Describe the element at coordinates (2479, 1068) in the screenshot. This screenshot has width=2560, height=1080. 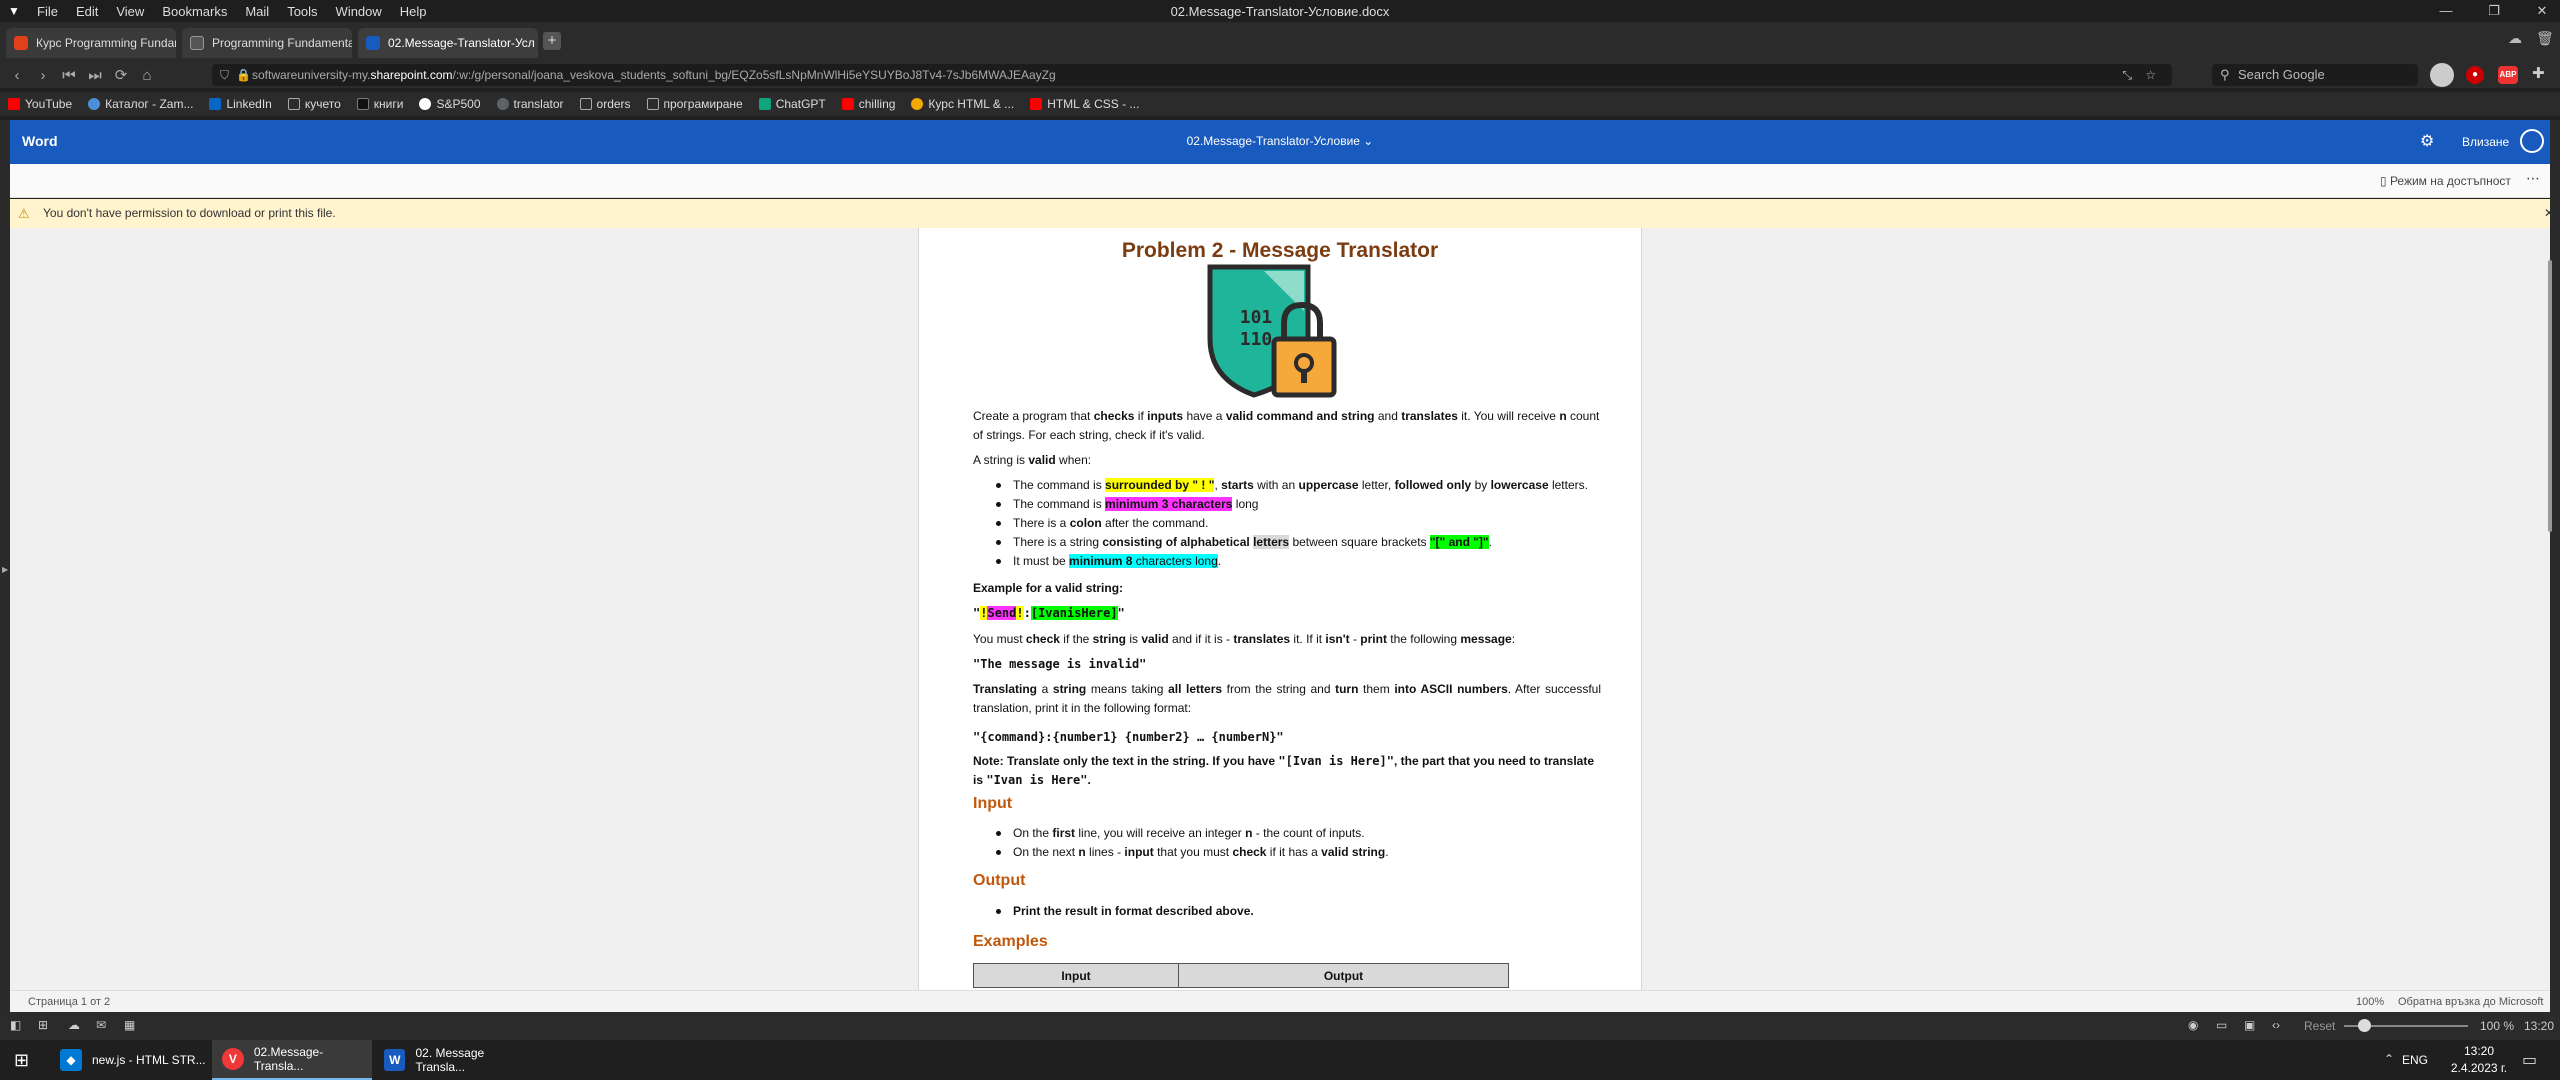
I see `taskbar-date: 2.4.2023 г.` at that location.